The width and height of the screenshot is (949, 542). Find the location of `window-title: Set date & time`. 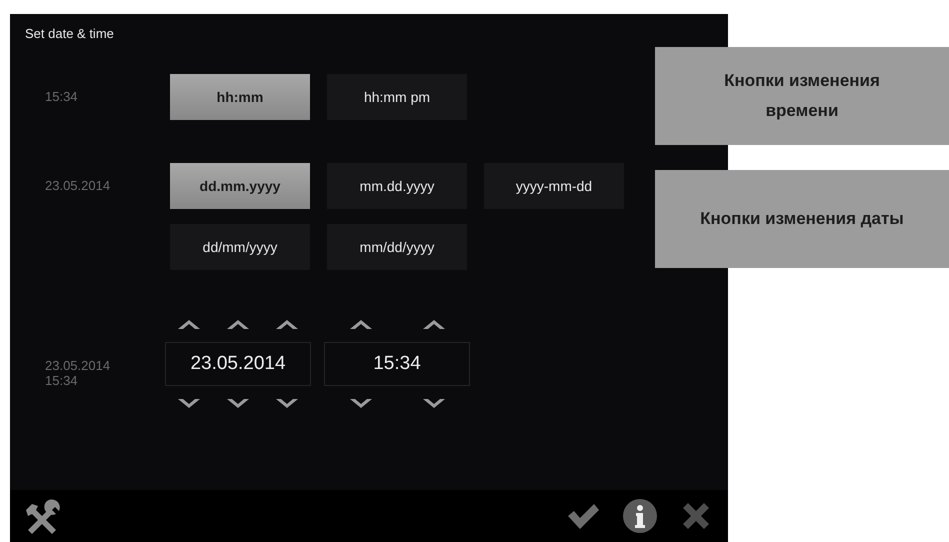

window-title: Set date & time is located at coordinates (70, 33).